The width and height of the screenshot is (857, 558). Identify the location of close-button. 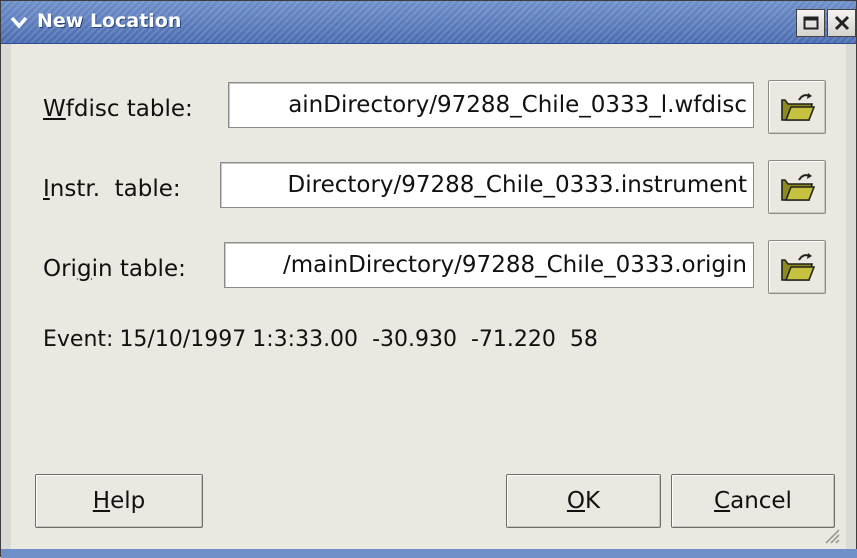
(841, 23).